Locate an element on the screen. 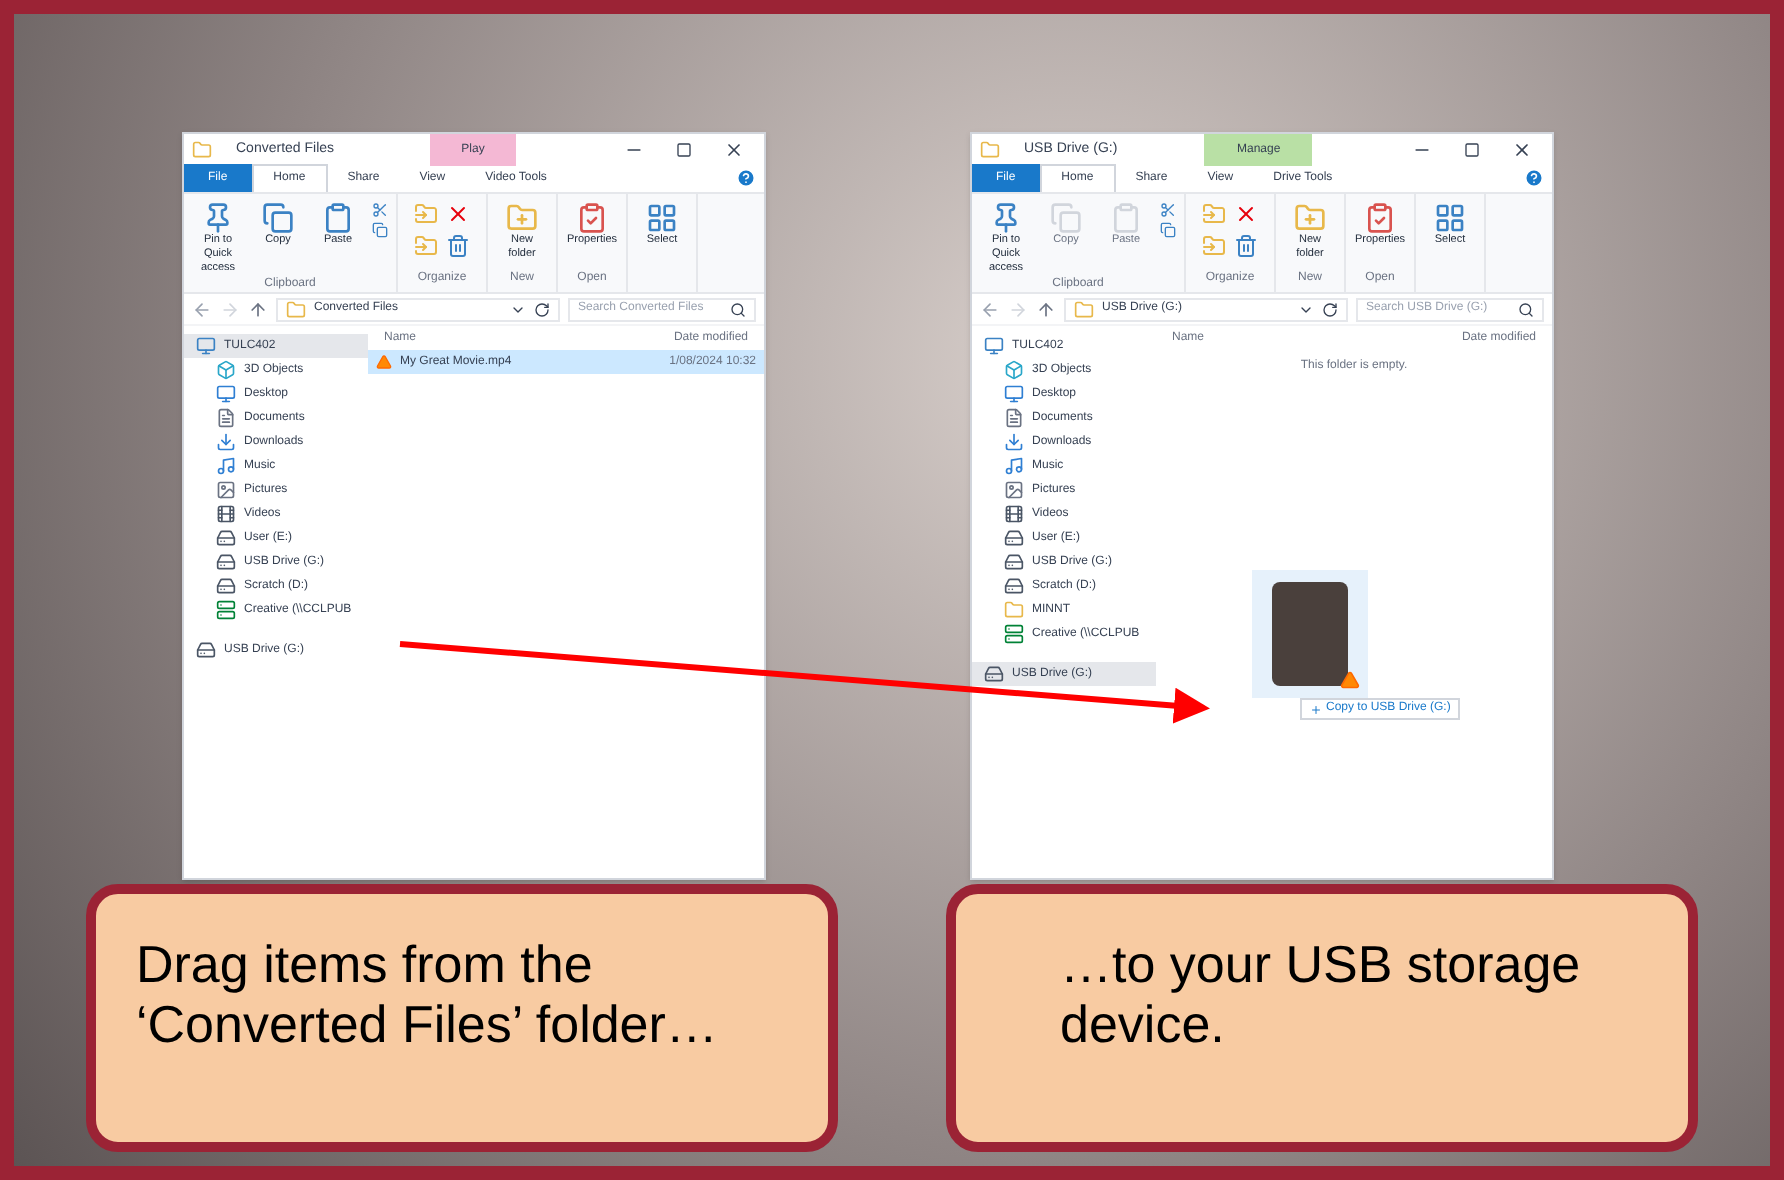 The height and width of the screenshot is (1180, 1784). callout-box: …to your USB storage device. is located at coordinates (1322, 1018).